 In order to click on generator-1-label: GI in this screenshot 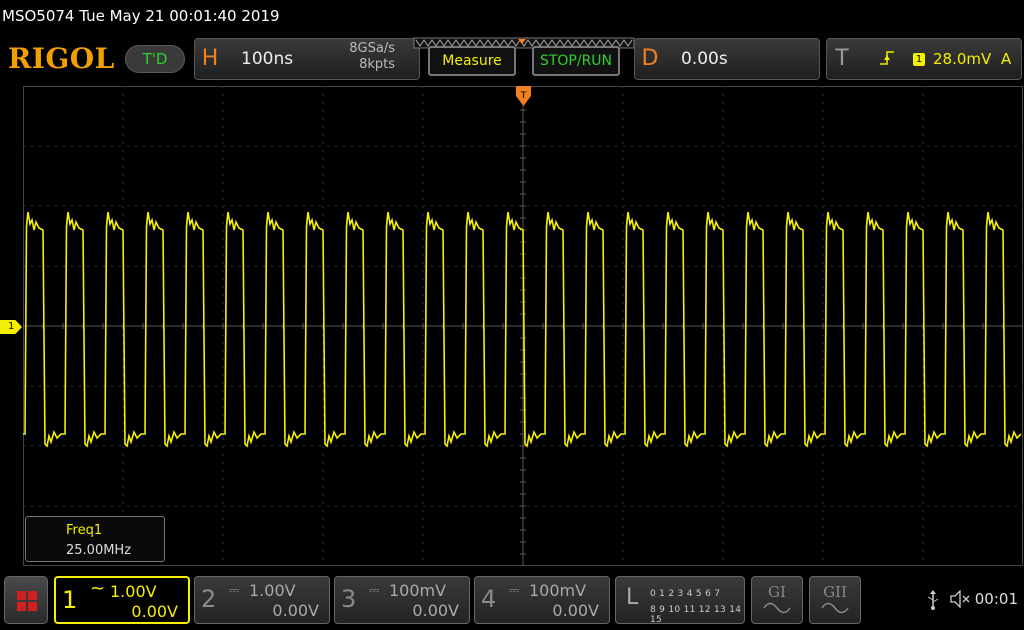, I will do `click(777, 592)`.